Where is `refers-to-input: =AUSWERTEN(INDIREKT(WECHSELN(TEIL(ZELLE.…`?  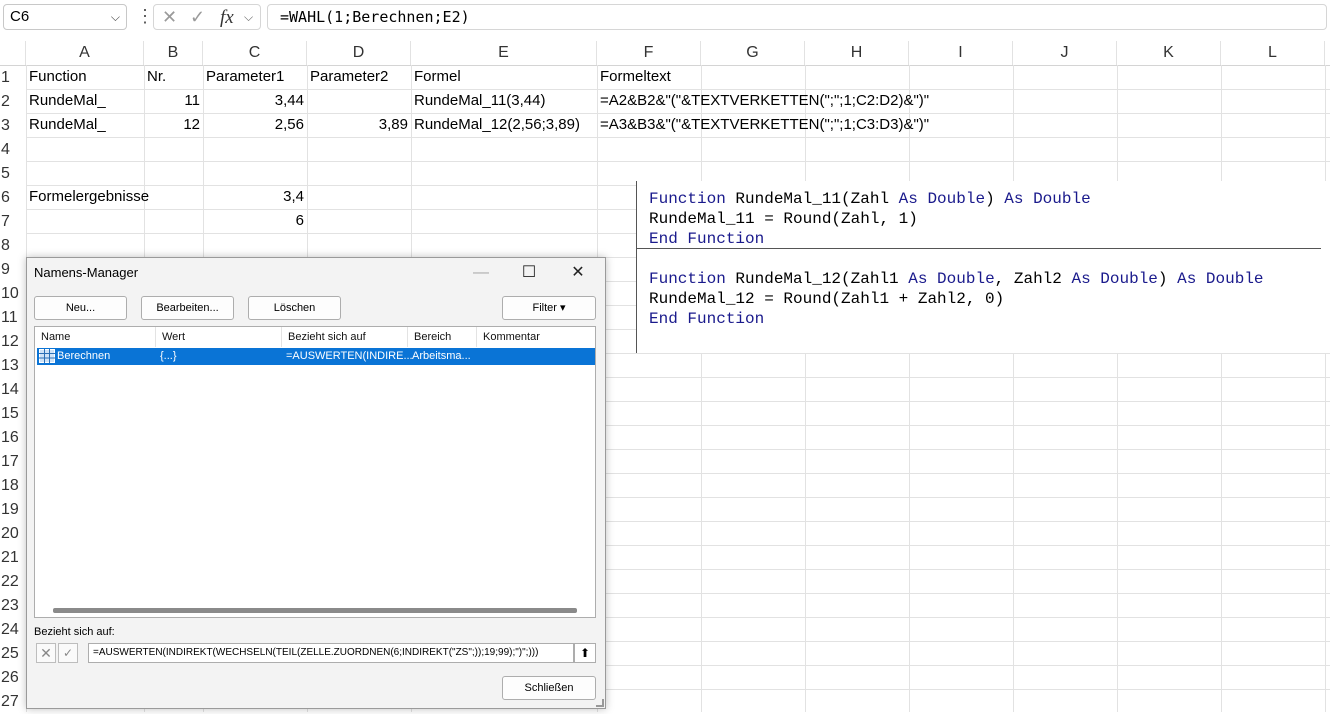 refers-to-input: =AUSWERTEN(INDIREKT(WECHSELN(TEIL(ZELLE.… is located at coordinates (331, 653).